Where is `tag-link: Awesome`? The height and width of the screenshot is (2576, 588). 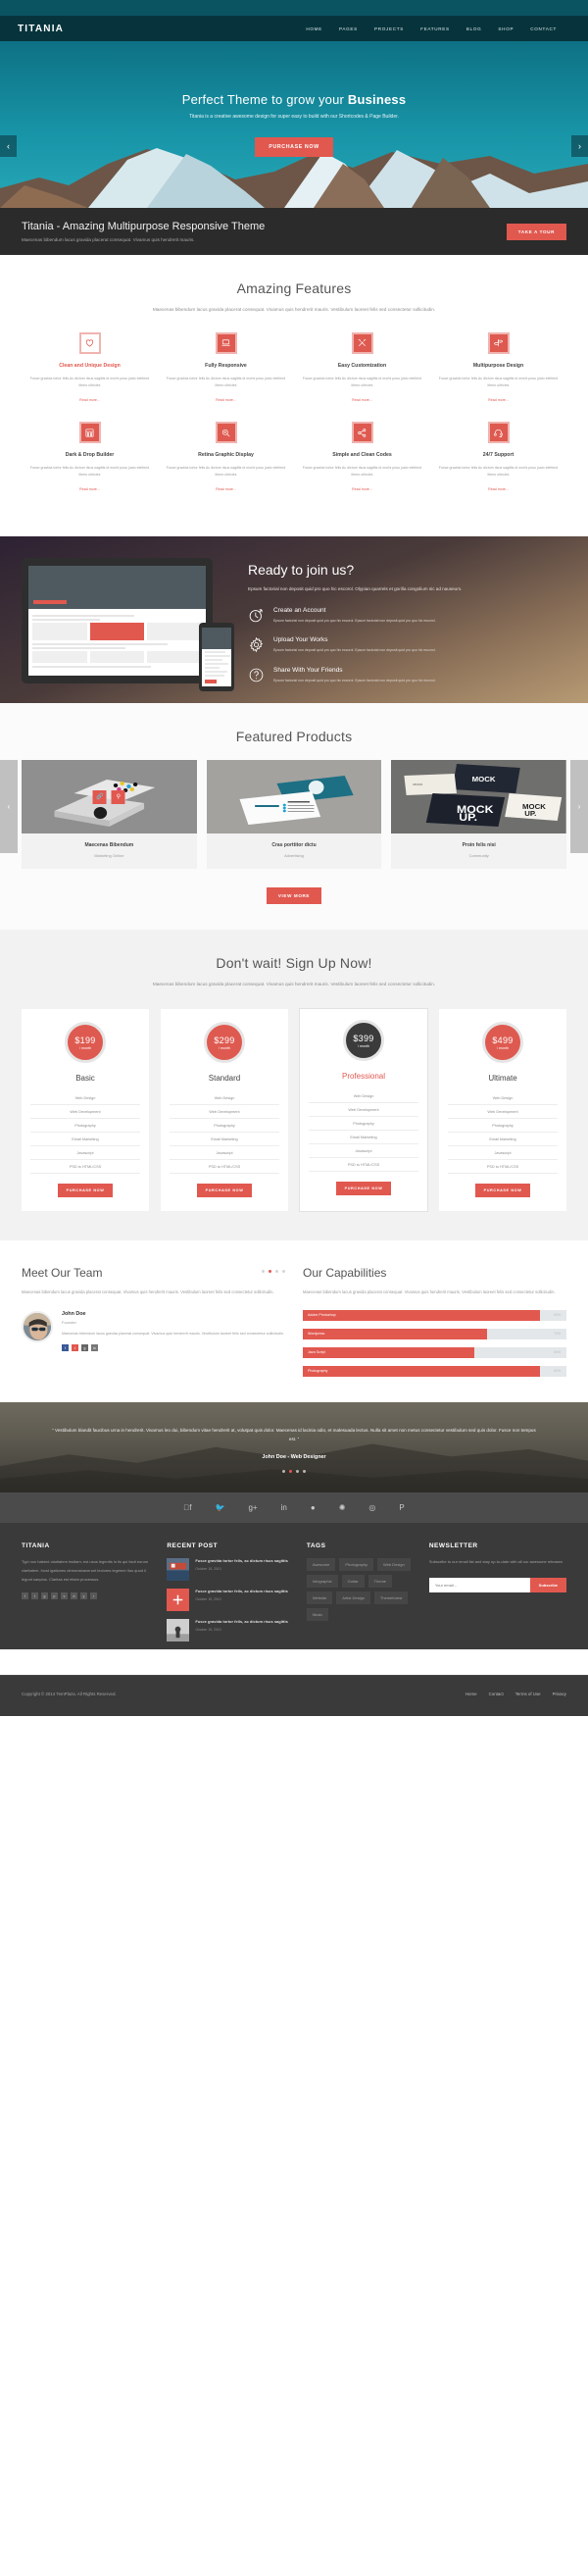
tag-link: Awesome is located at coordinates (321, 1565).